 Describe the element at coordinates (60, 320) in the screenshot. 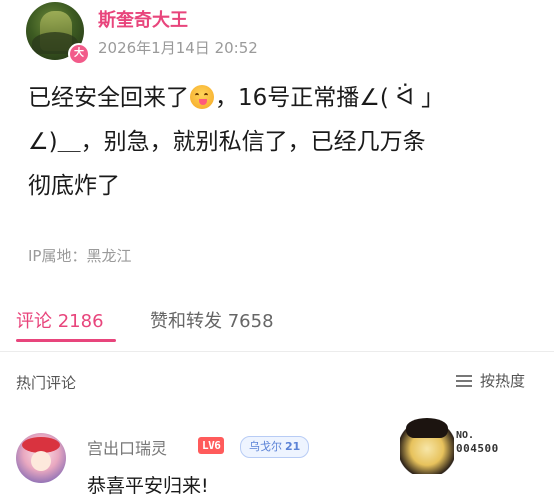

I see `tab-comments: 评论 2186` at that location.